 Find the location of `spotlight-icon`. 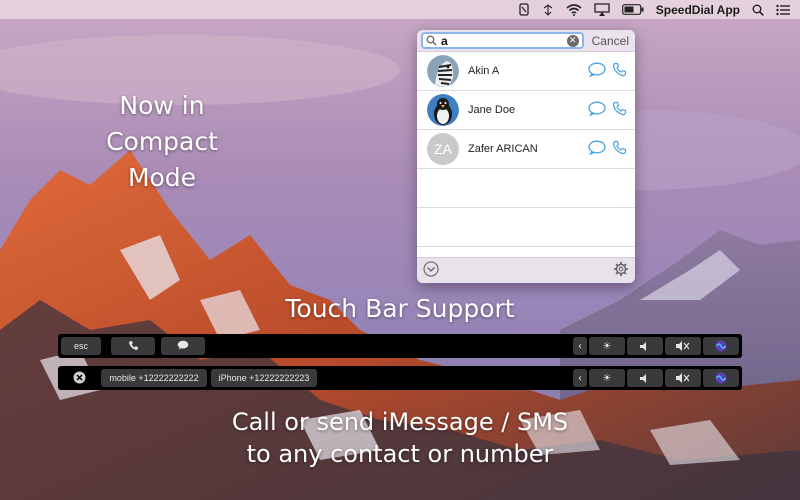

spotlight-icon is located at coordinates (758, 9).